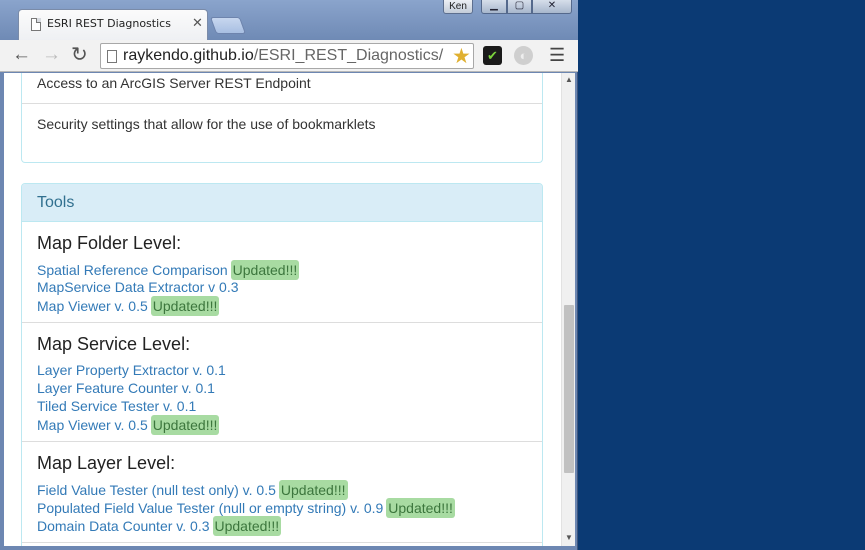  What do you see at coordinates (109, 23) in the screenshot?
I see `tab-title: ESRI REST Diagnostics` at bounding box center [109, 23].